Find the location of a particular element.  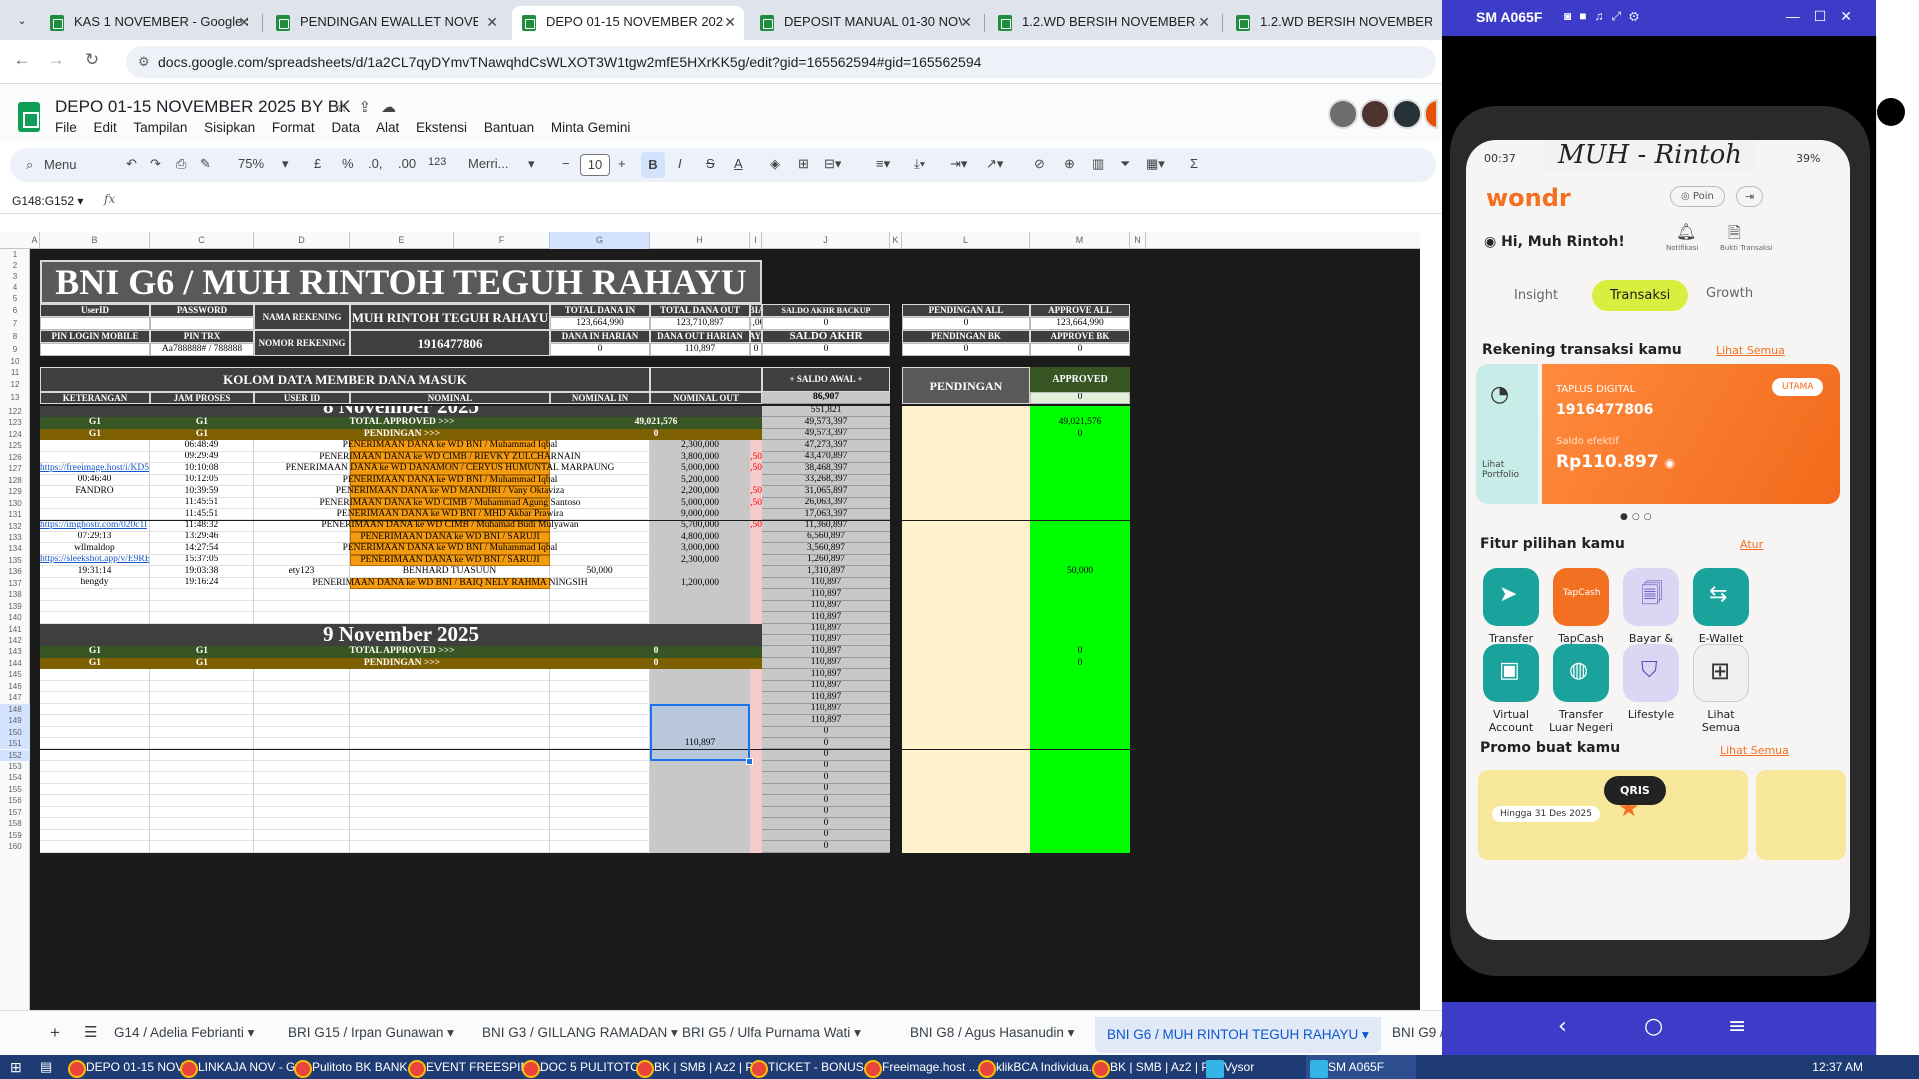

row-header: 133 is located at coordinates (15, 537).